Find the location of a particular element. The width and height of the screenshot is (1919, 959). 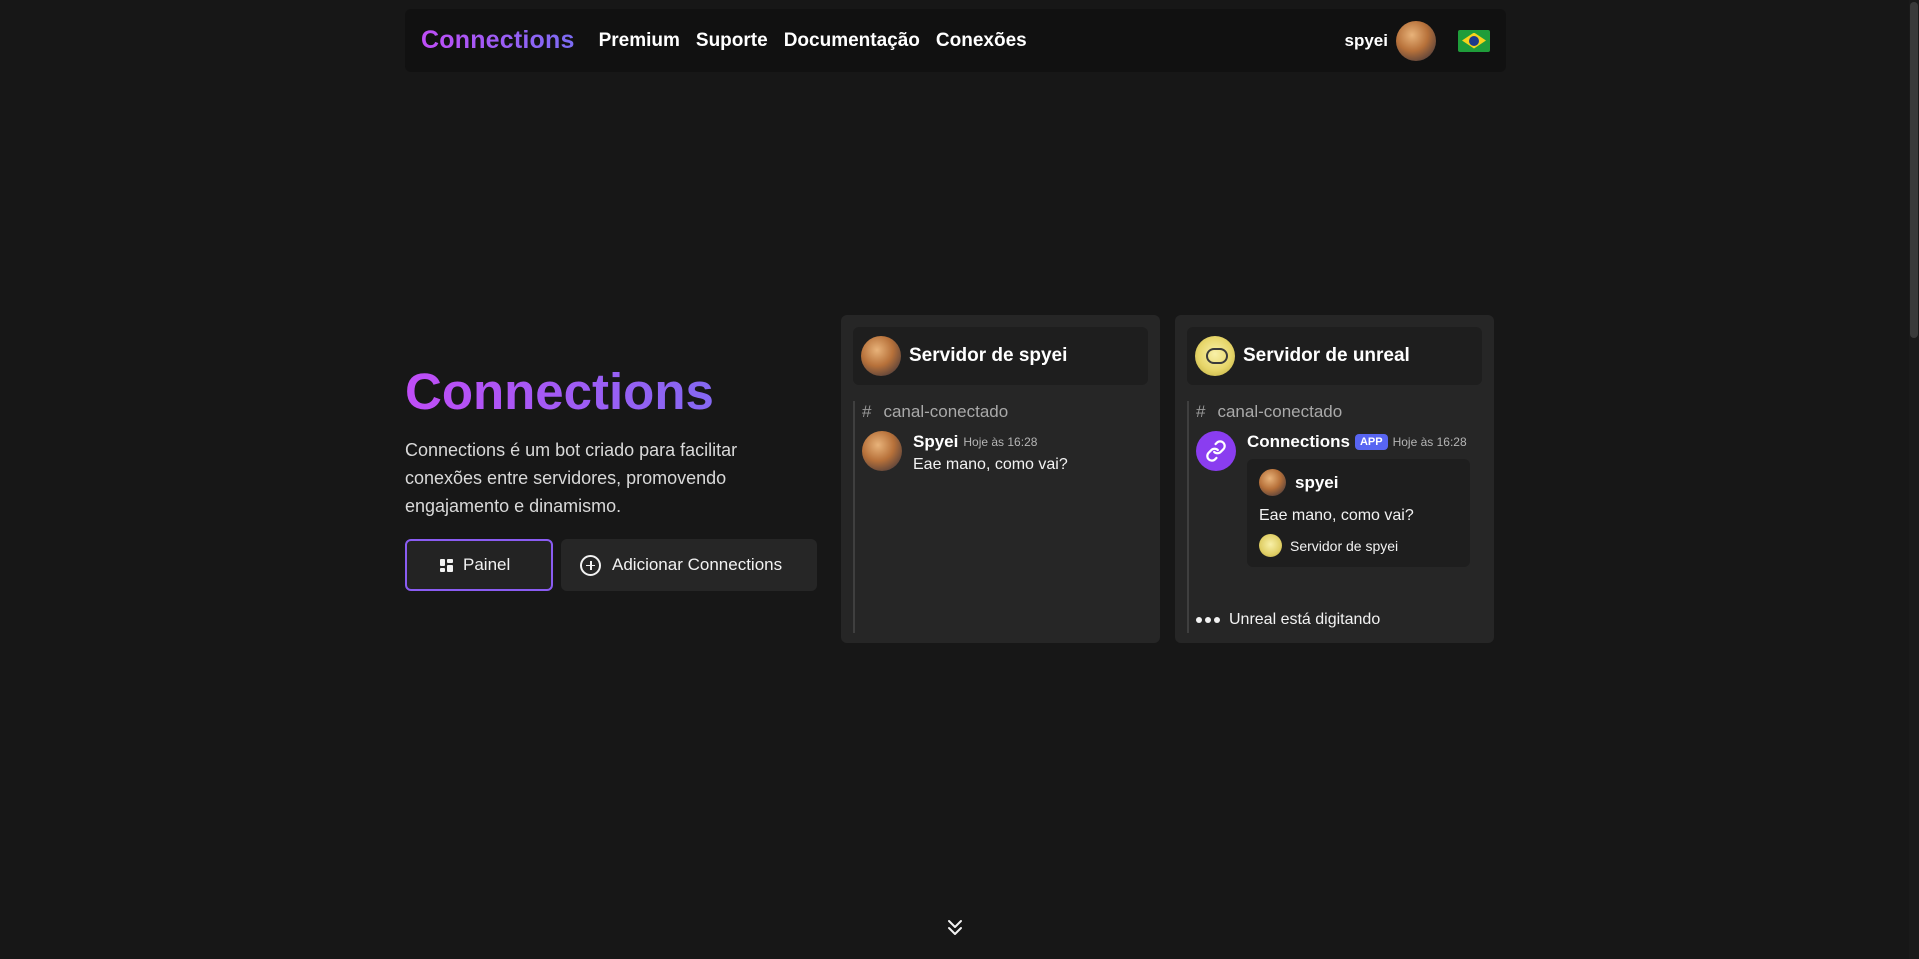

painel-button-label: Painel is located at coordinates (487, 564).